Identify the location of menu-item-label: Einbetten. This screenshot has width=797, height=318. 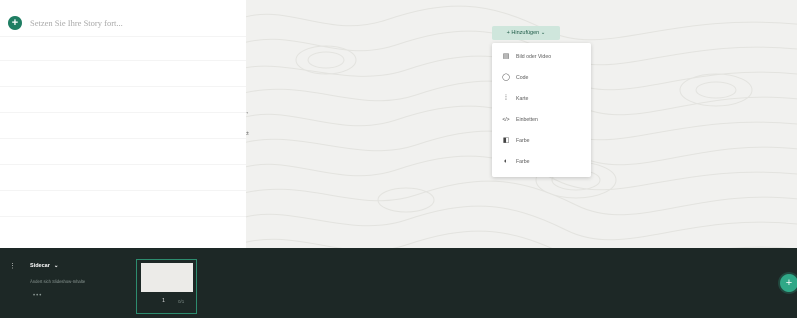
(527, 120).